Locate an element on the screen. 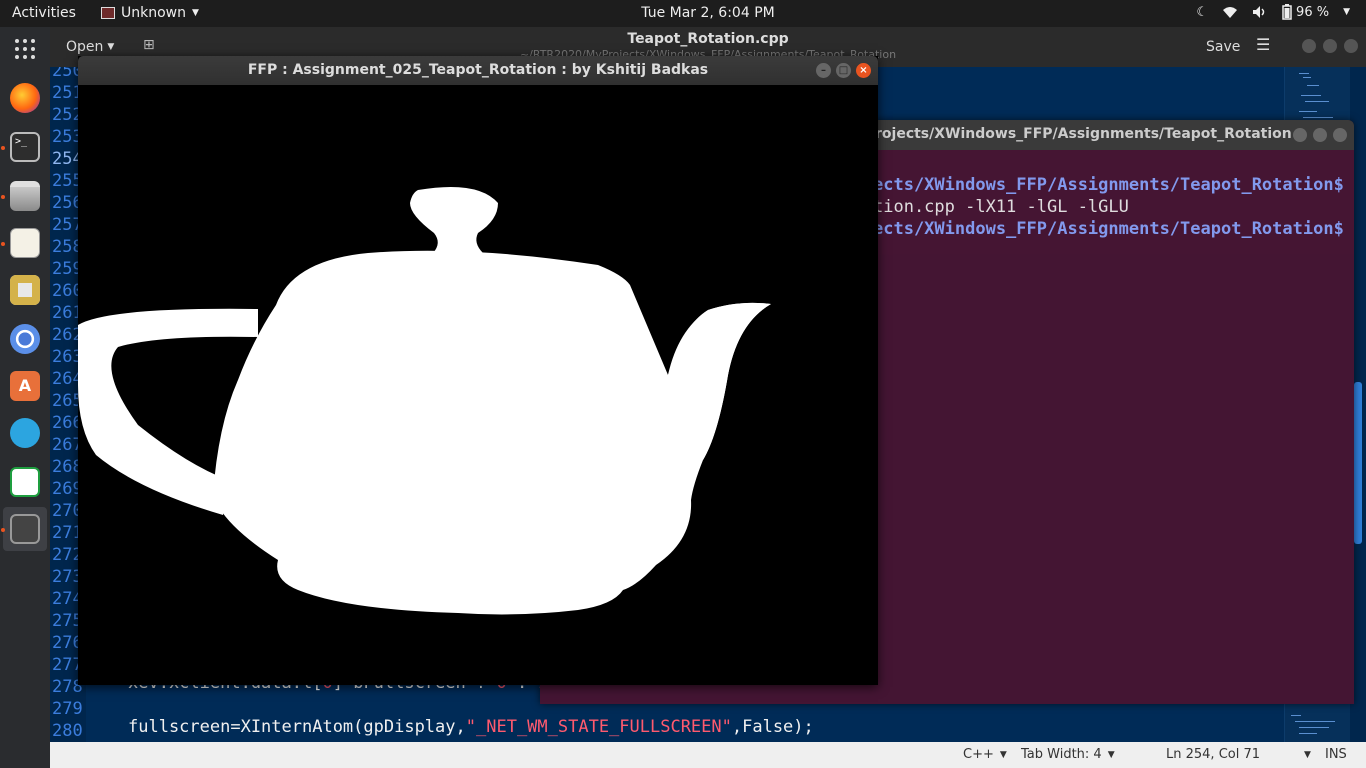 The width and height of the screenshot is (1366, 768). dock-telegram is located at coordinates (25, 433).